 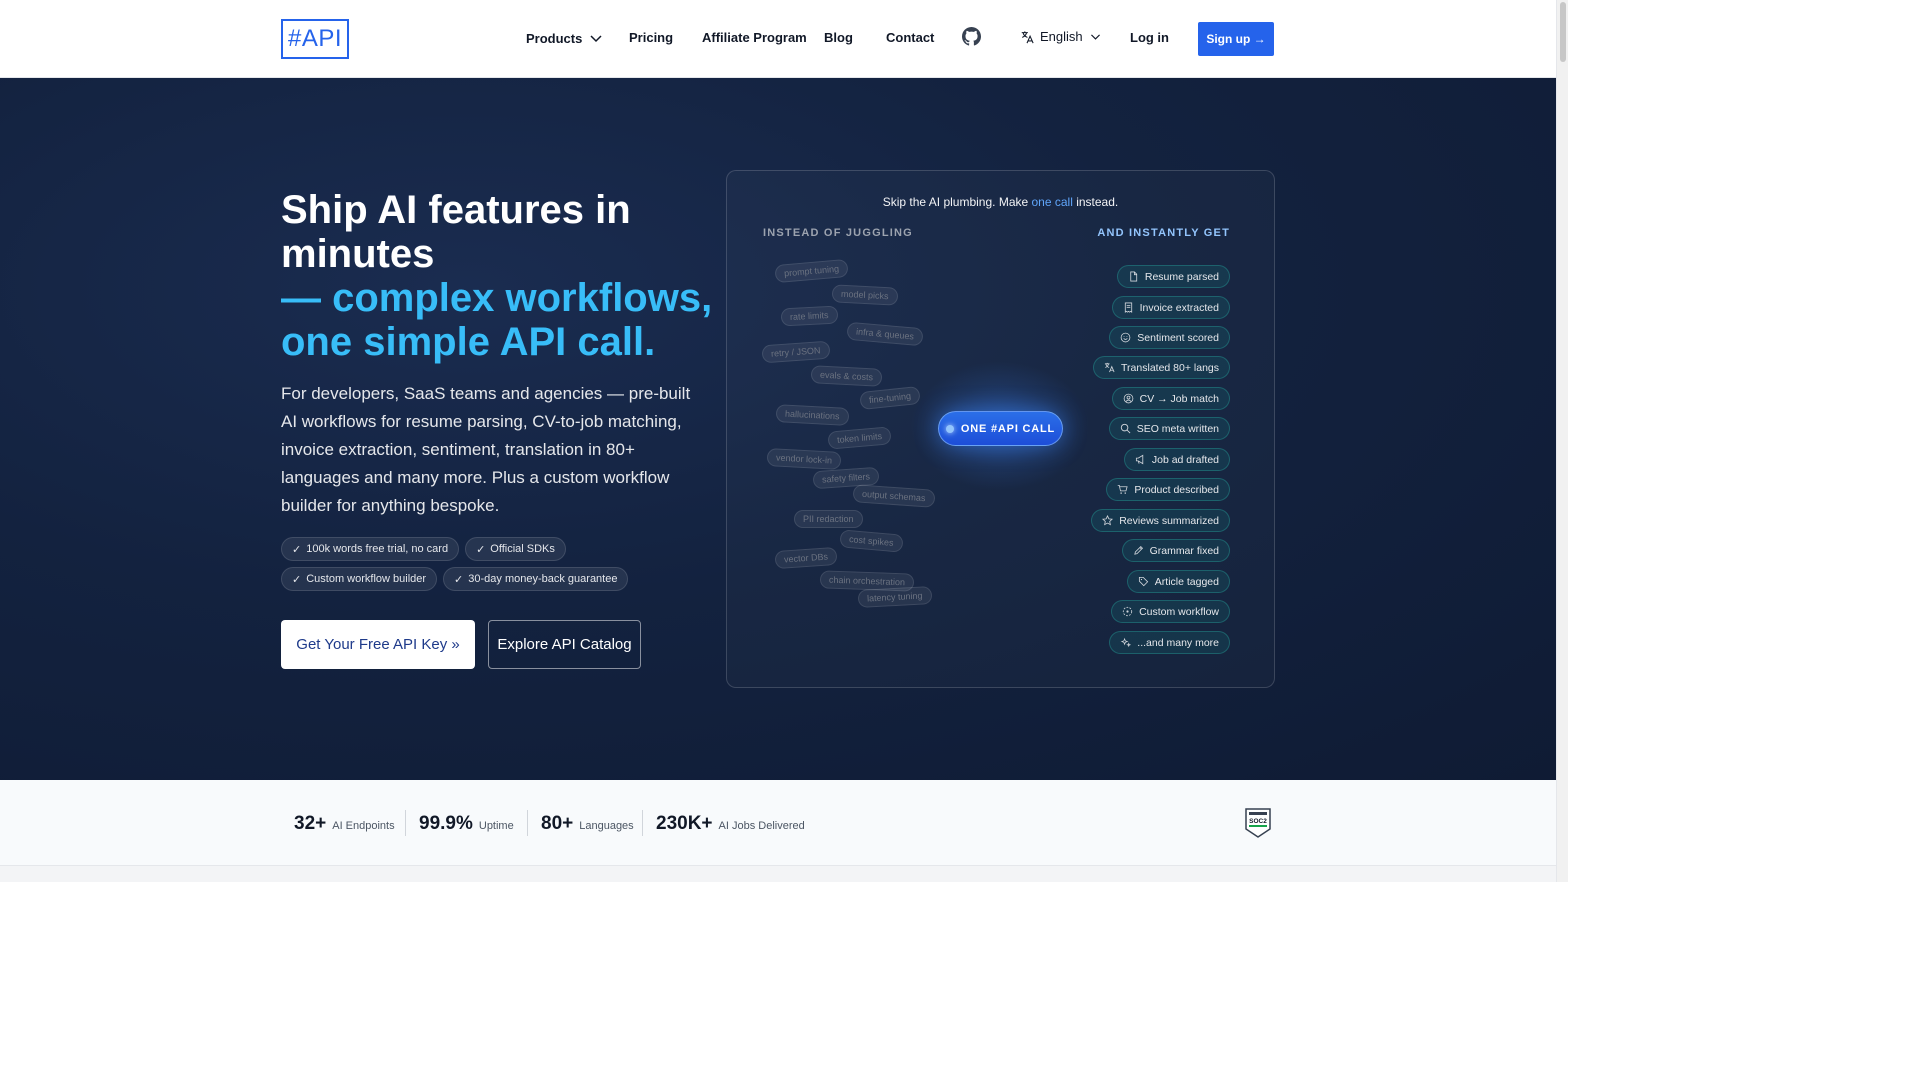 I want to click on soc2-label: SOC2, so click(x=1258, y=821).